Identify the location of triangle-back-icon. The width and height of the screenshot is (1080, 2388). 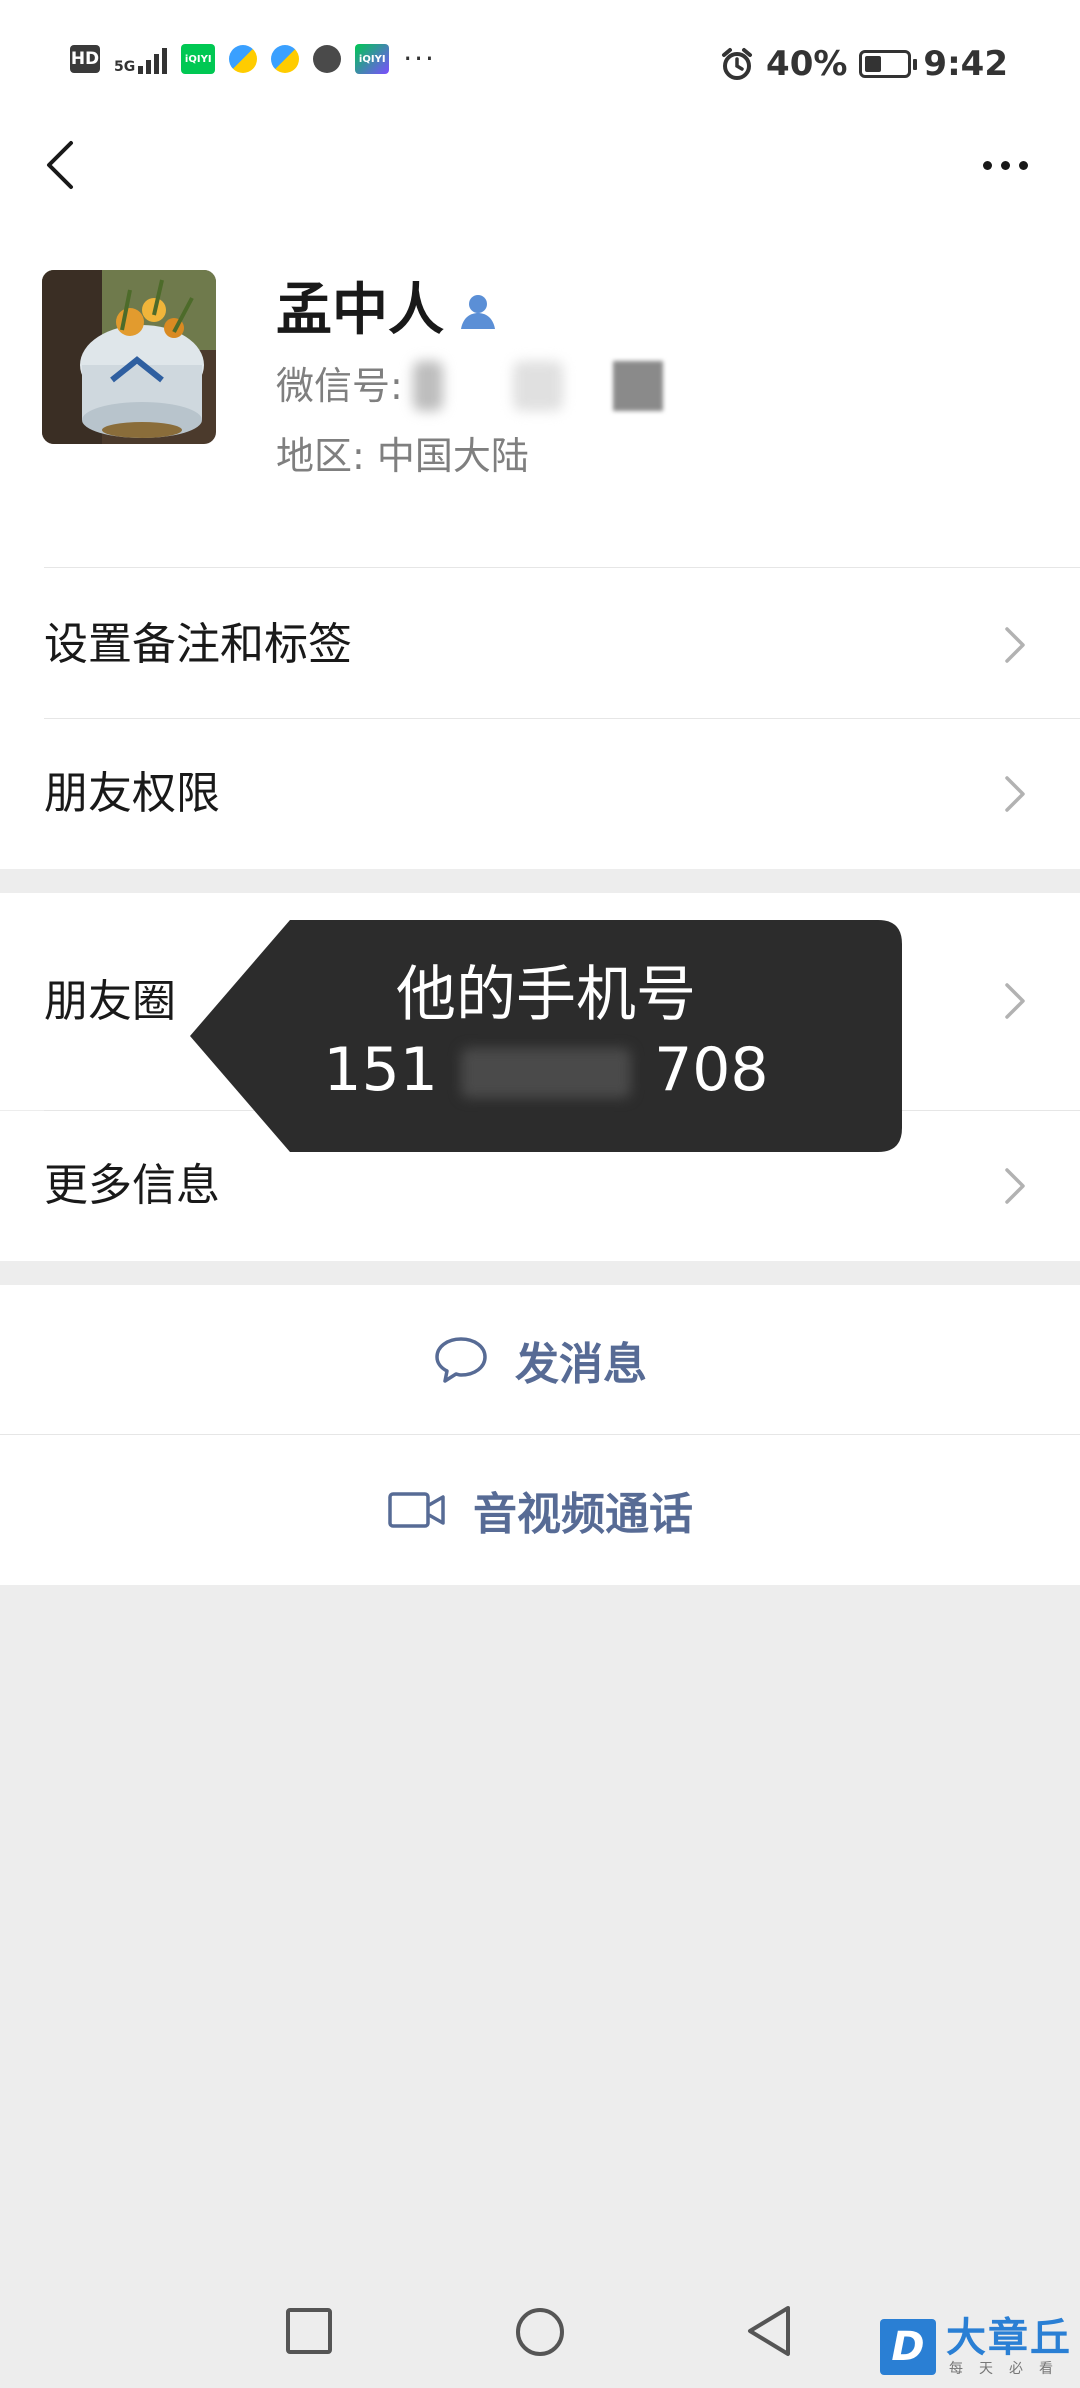
(769, 2331).